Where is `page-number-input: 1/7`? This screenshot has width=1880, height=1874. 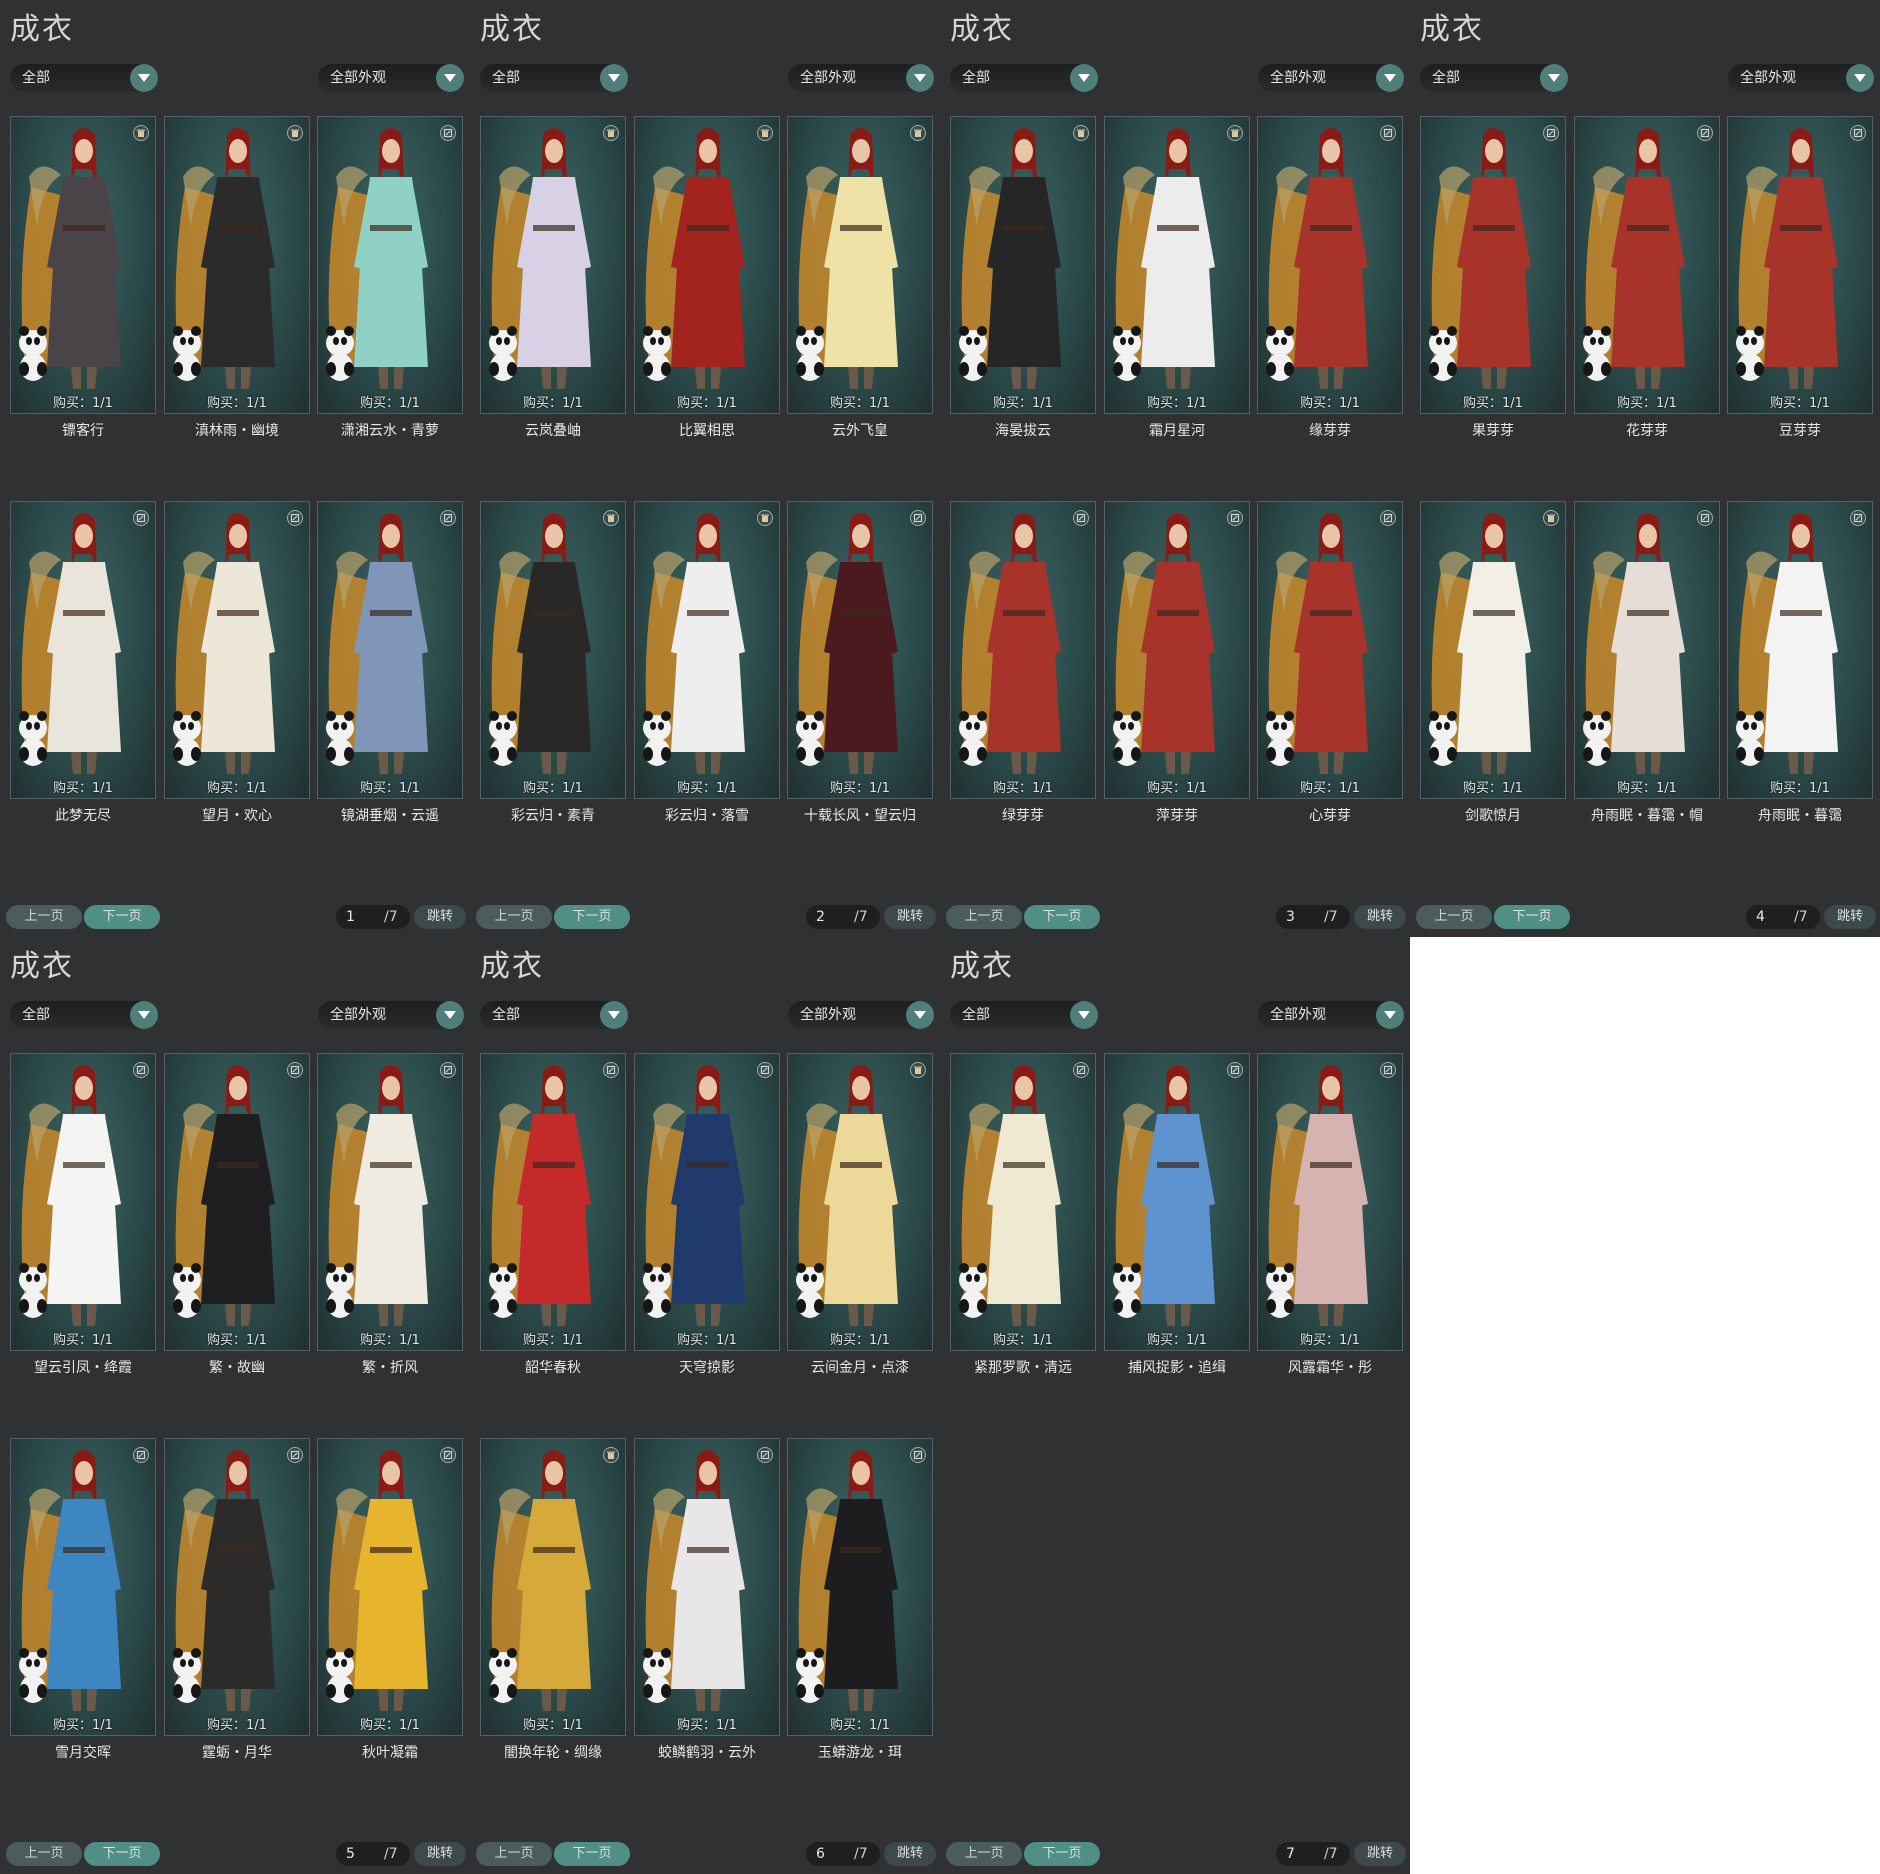
page-number-input: 1/7 is located at coordinates (373, 917).